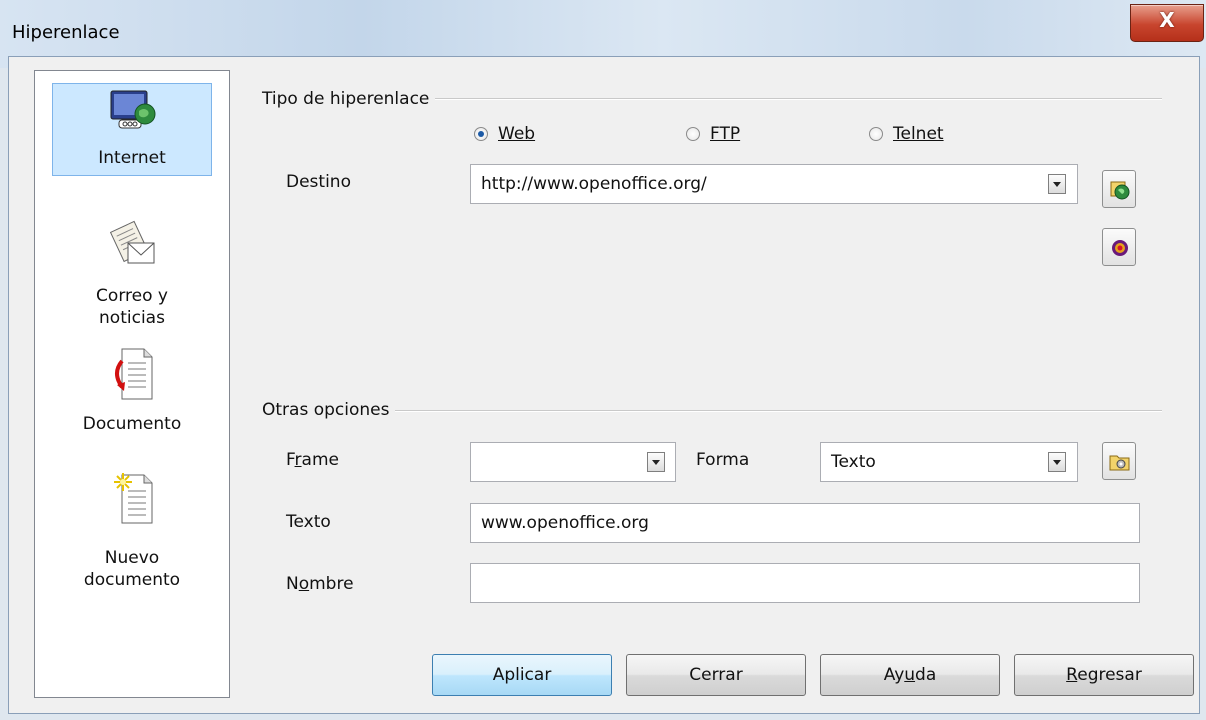 This screenshot has width=1206, height=720. I want to click on group-separator, so click(712, 411).